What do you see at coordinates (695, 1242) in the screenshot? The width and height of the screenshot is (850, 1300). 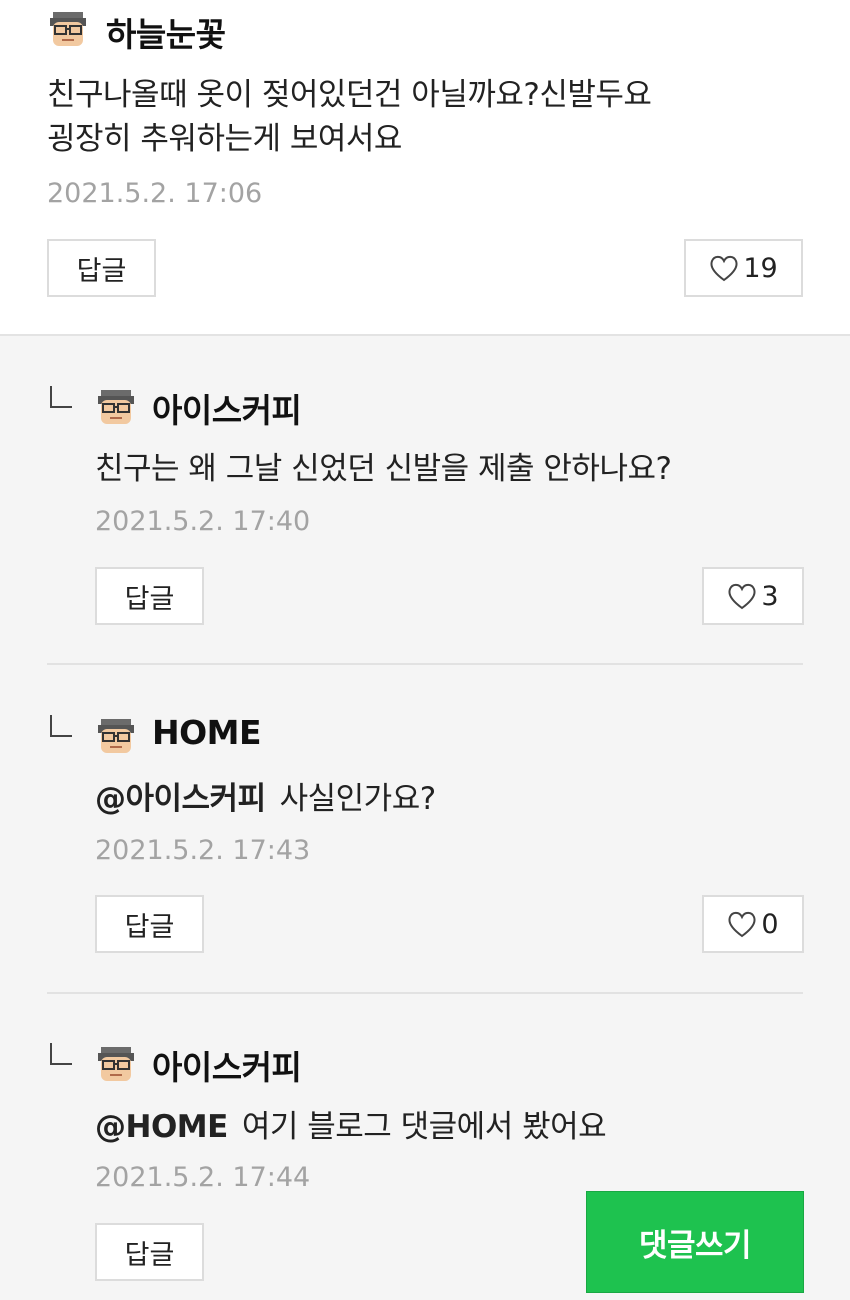 I see `write-comment-button: 댓글쓰기` at bounding box center [695, 1242].